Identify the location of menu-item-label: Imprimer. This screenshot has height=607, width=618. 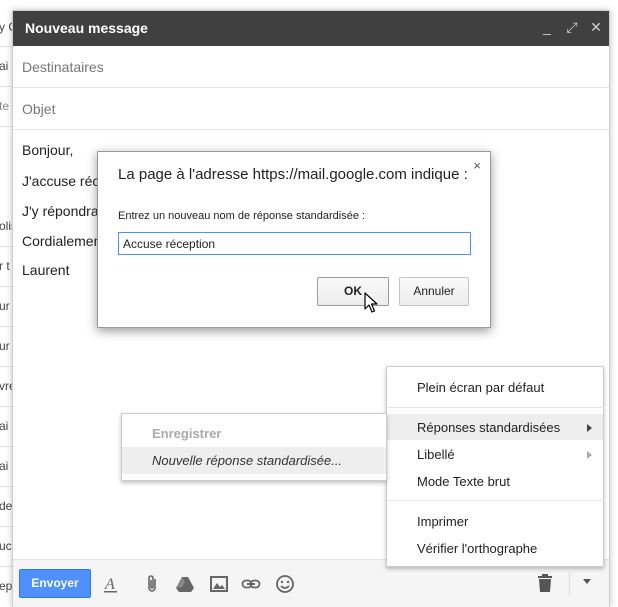
(443, 521).